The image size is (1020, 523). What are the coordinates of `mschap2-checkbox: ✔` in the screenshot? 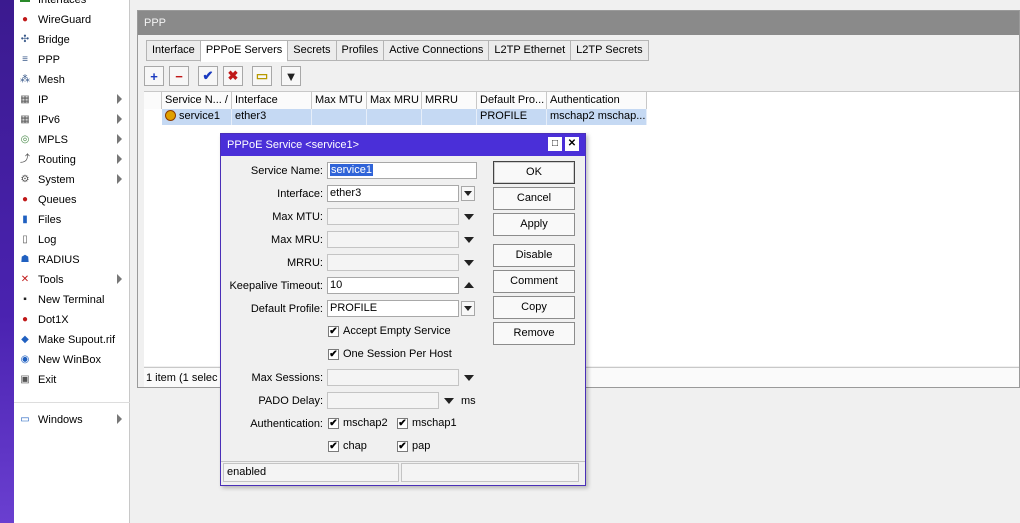 It's located at (333, 423).